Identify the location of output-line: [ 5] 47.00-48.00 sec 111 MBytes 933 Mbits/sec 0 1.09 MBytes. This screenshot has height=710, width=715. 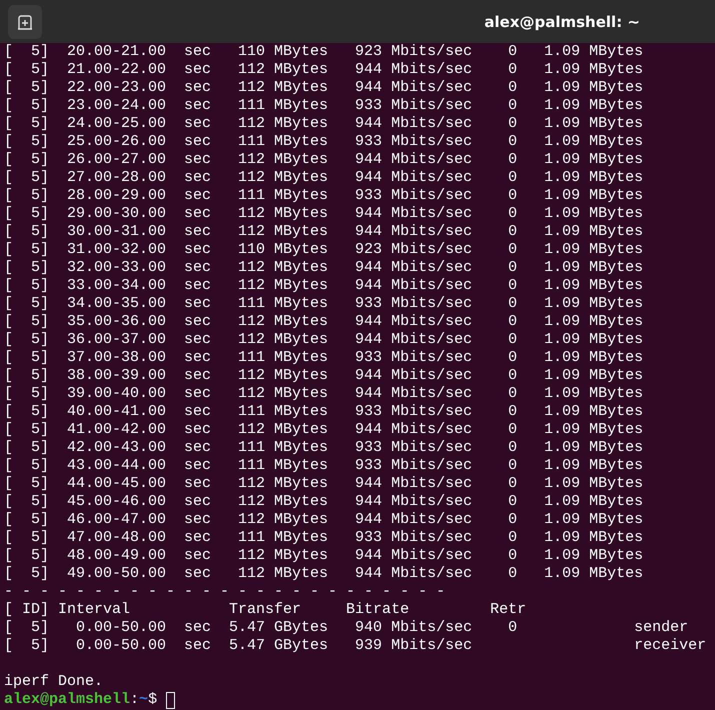
(324, 538).